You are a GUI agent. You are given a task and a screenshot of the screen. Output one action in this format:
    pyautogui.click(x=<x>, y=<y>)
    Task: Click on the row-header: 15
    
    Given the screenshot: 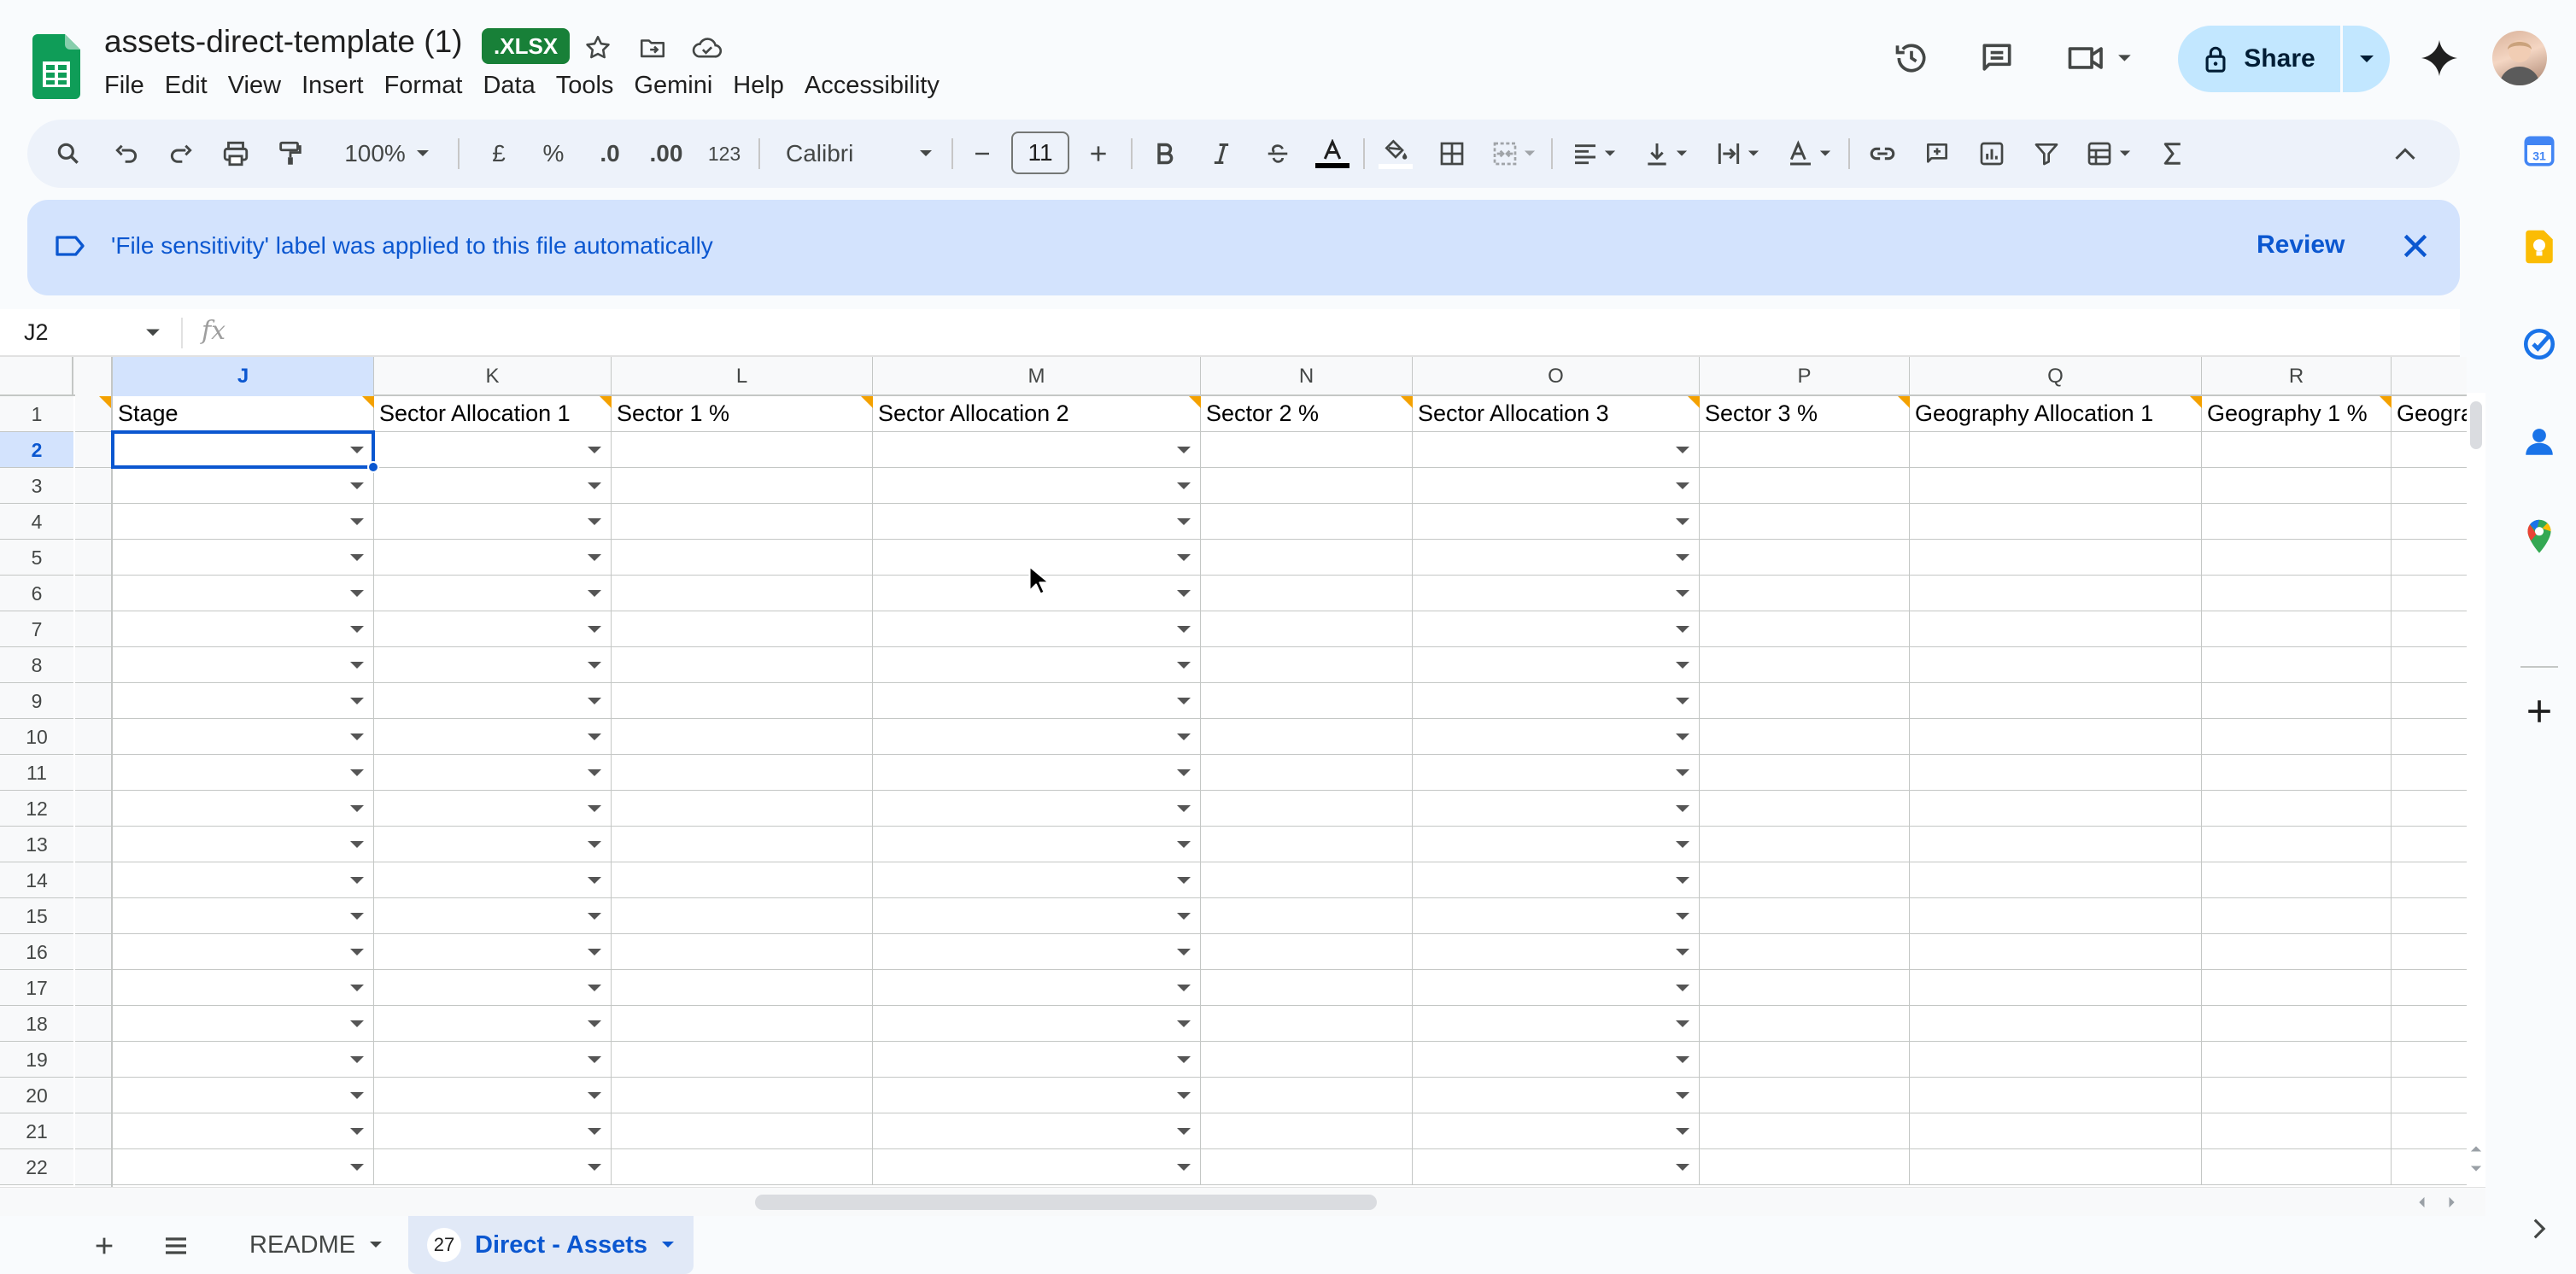 What is the action you would take?
    pyautogui.click(x=36, y=916)
    